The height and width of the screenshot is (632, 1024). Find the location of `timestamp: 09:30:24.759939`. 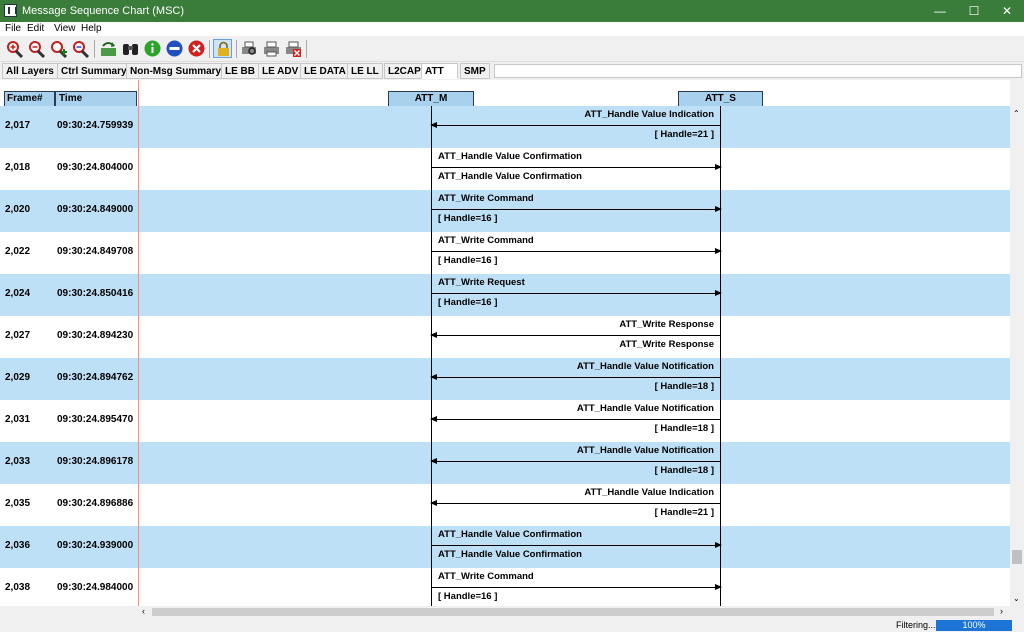

timestamp: 09:30:24.759939 is located at coordinates (95, 125).